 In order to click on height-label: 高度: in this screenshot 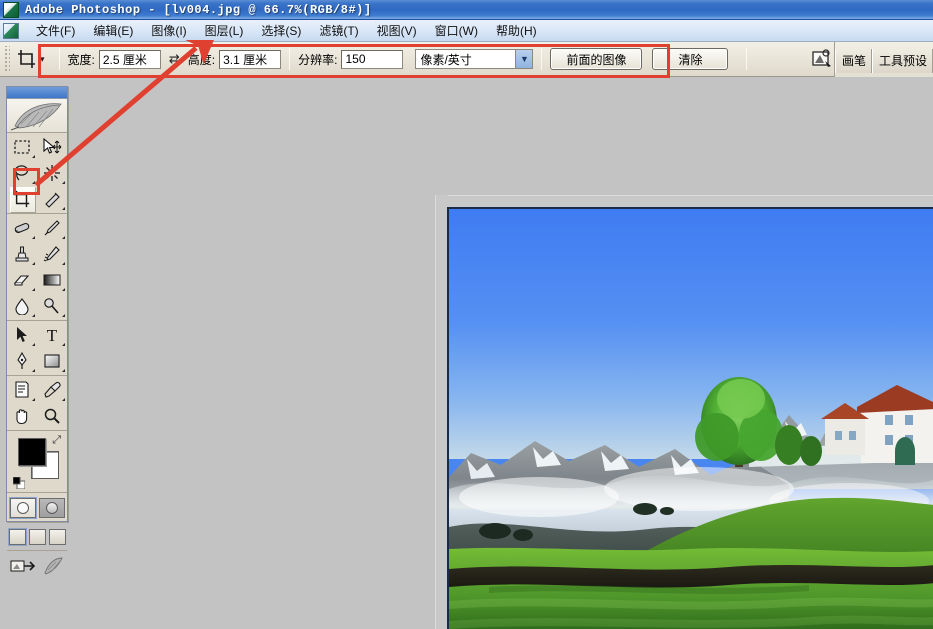, I will do `click(201, 59)`.